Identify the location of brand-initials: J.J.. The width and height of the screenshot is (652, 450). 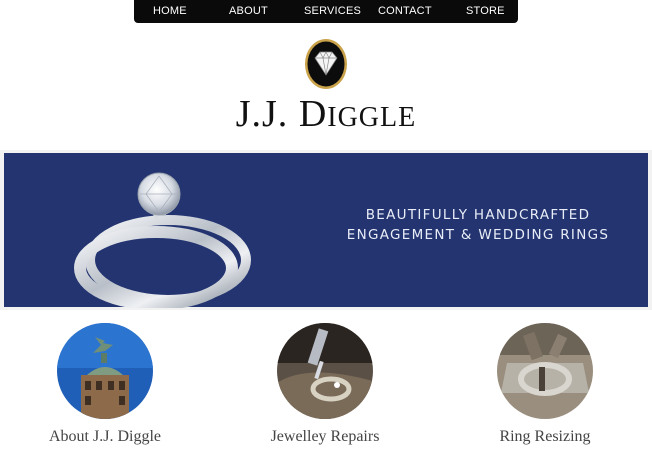
(267, 114).